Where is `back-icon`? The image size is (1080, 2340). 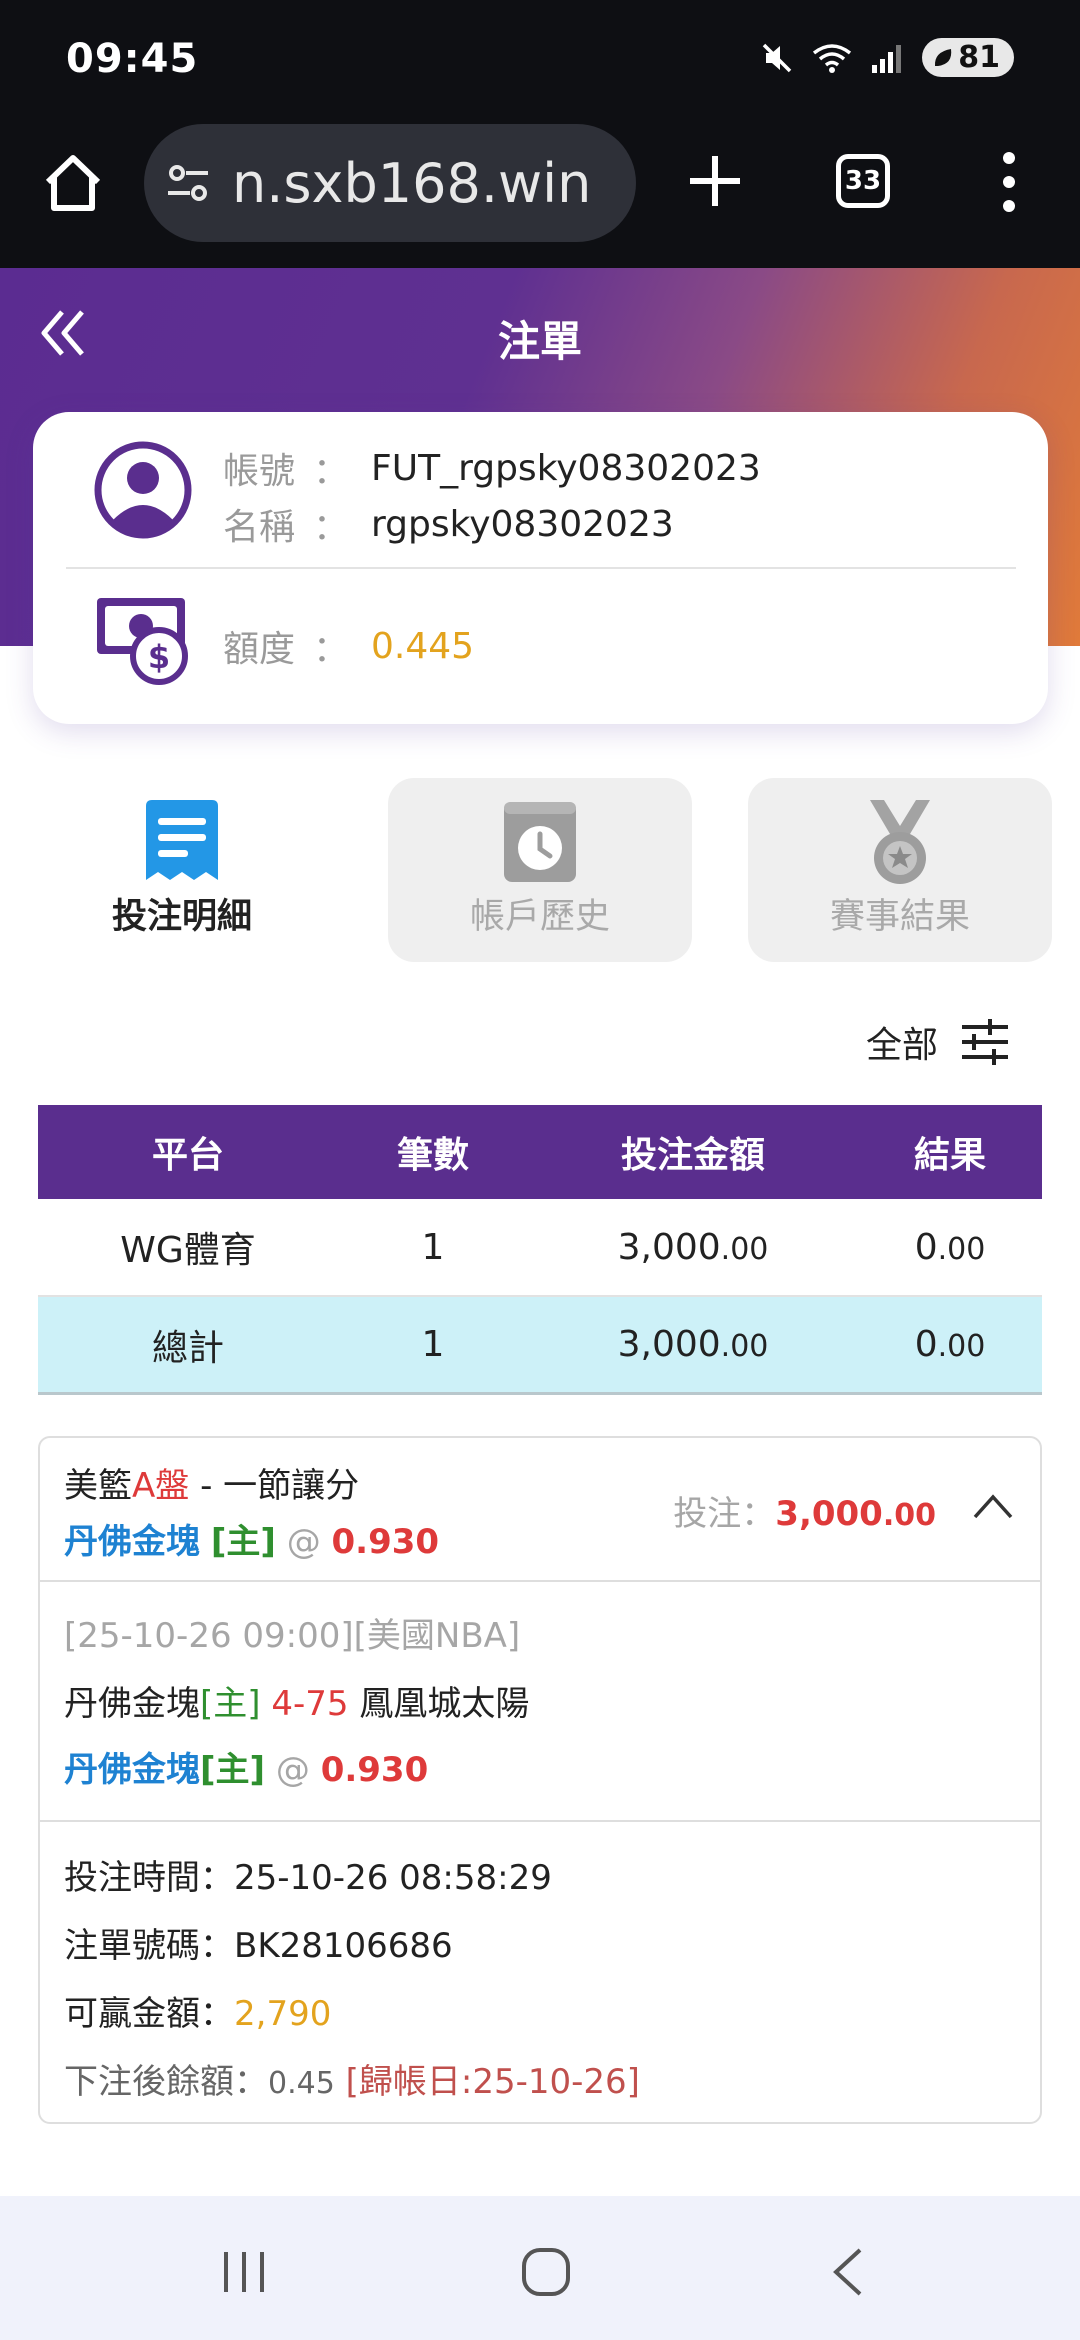
back-icon is located at coordinates (850, 2272).